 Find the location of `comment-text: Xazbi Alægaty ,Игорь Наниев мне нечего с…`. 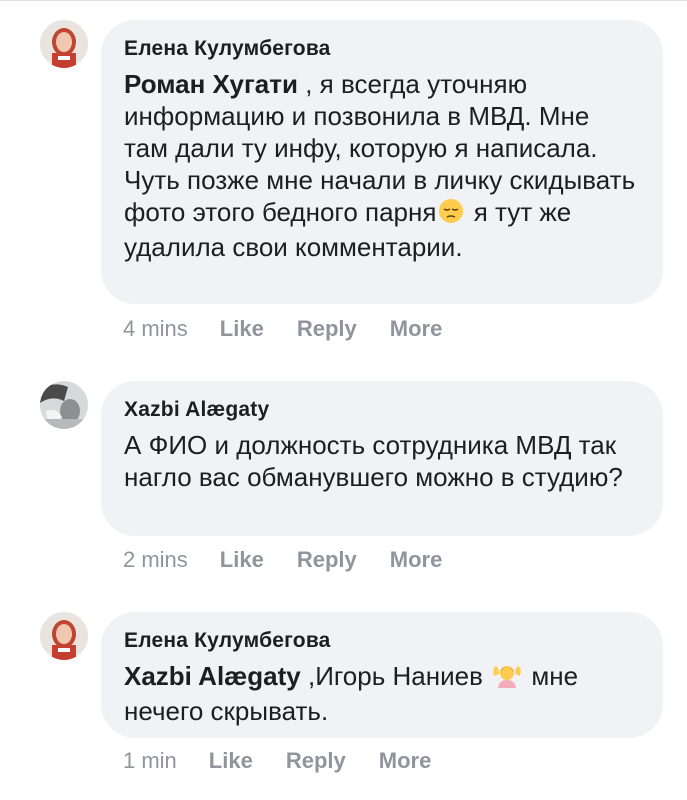

comment-text: Xazbi Alægaty ,Игорь Наниев мне нечего с… is located at coordinates (381, 693).